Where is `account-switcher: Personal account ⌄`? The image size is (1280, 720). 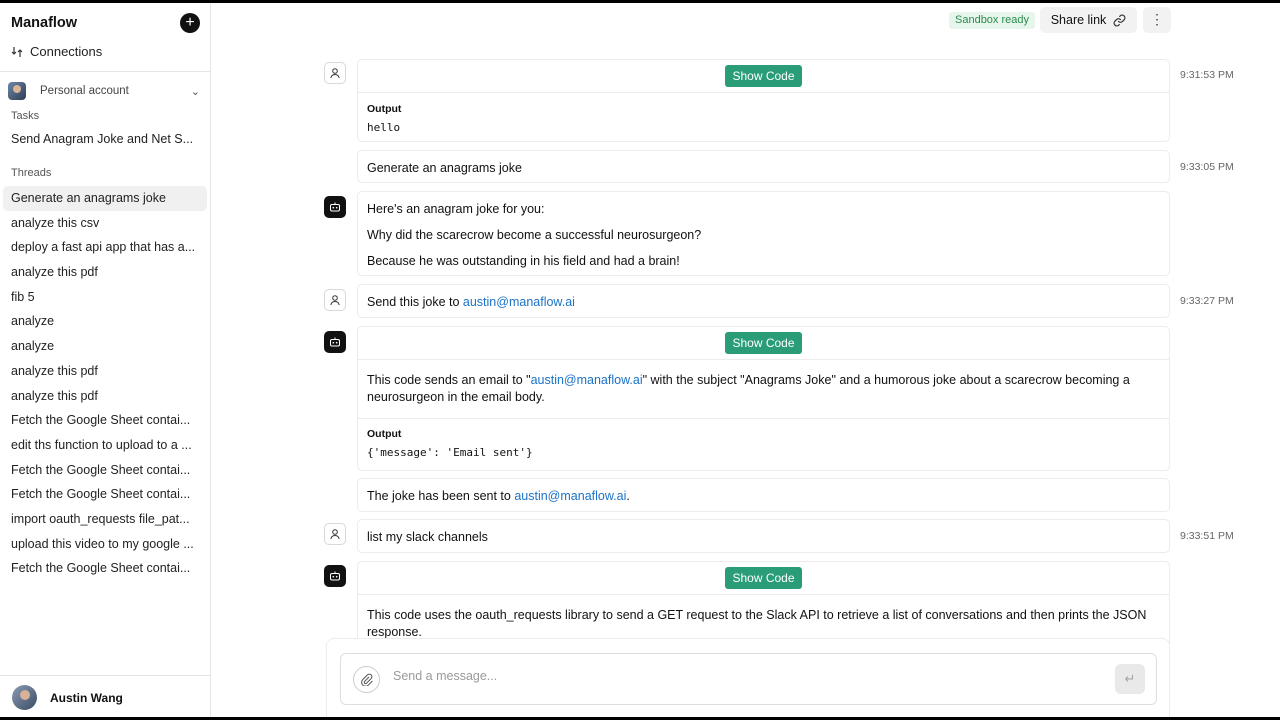 account-switcher: Personal account ⌄ is located at coordinates (104, 91).